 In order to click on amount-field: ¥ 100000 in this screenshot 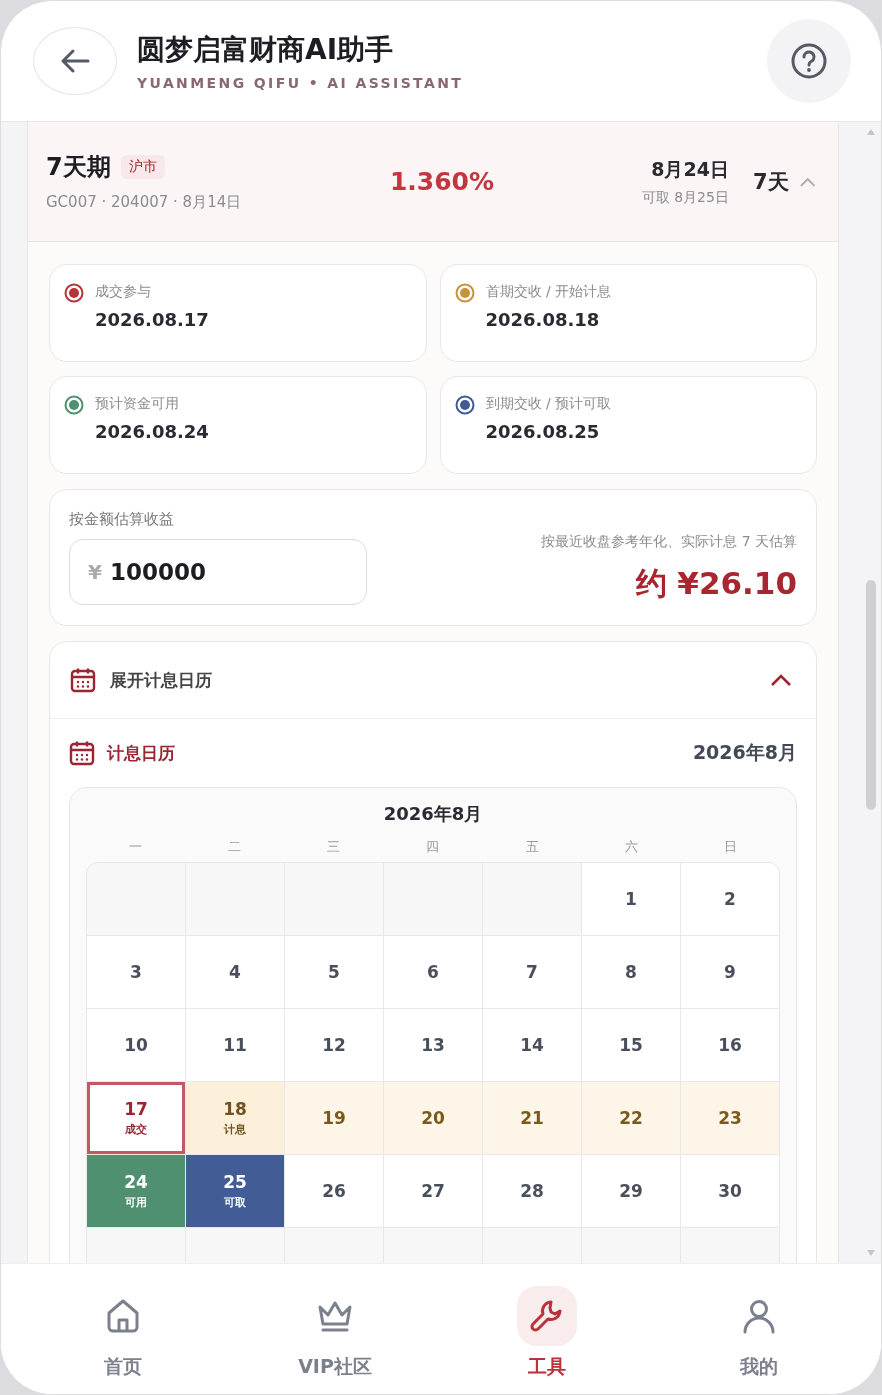, I will do `click(218, 572)`.